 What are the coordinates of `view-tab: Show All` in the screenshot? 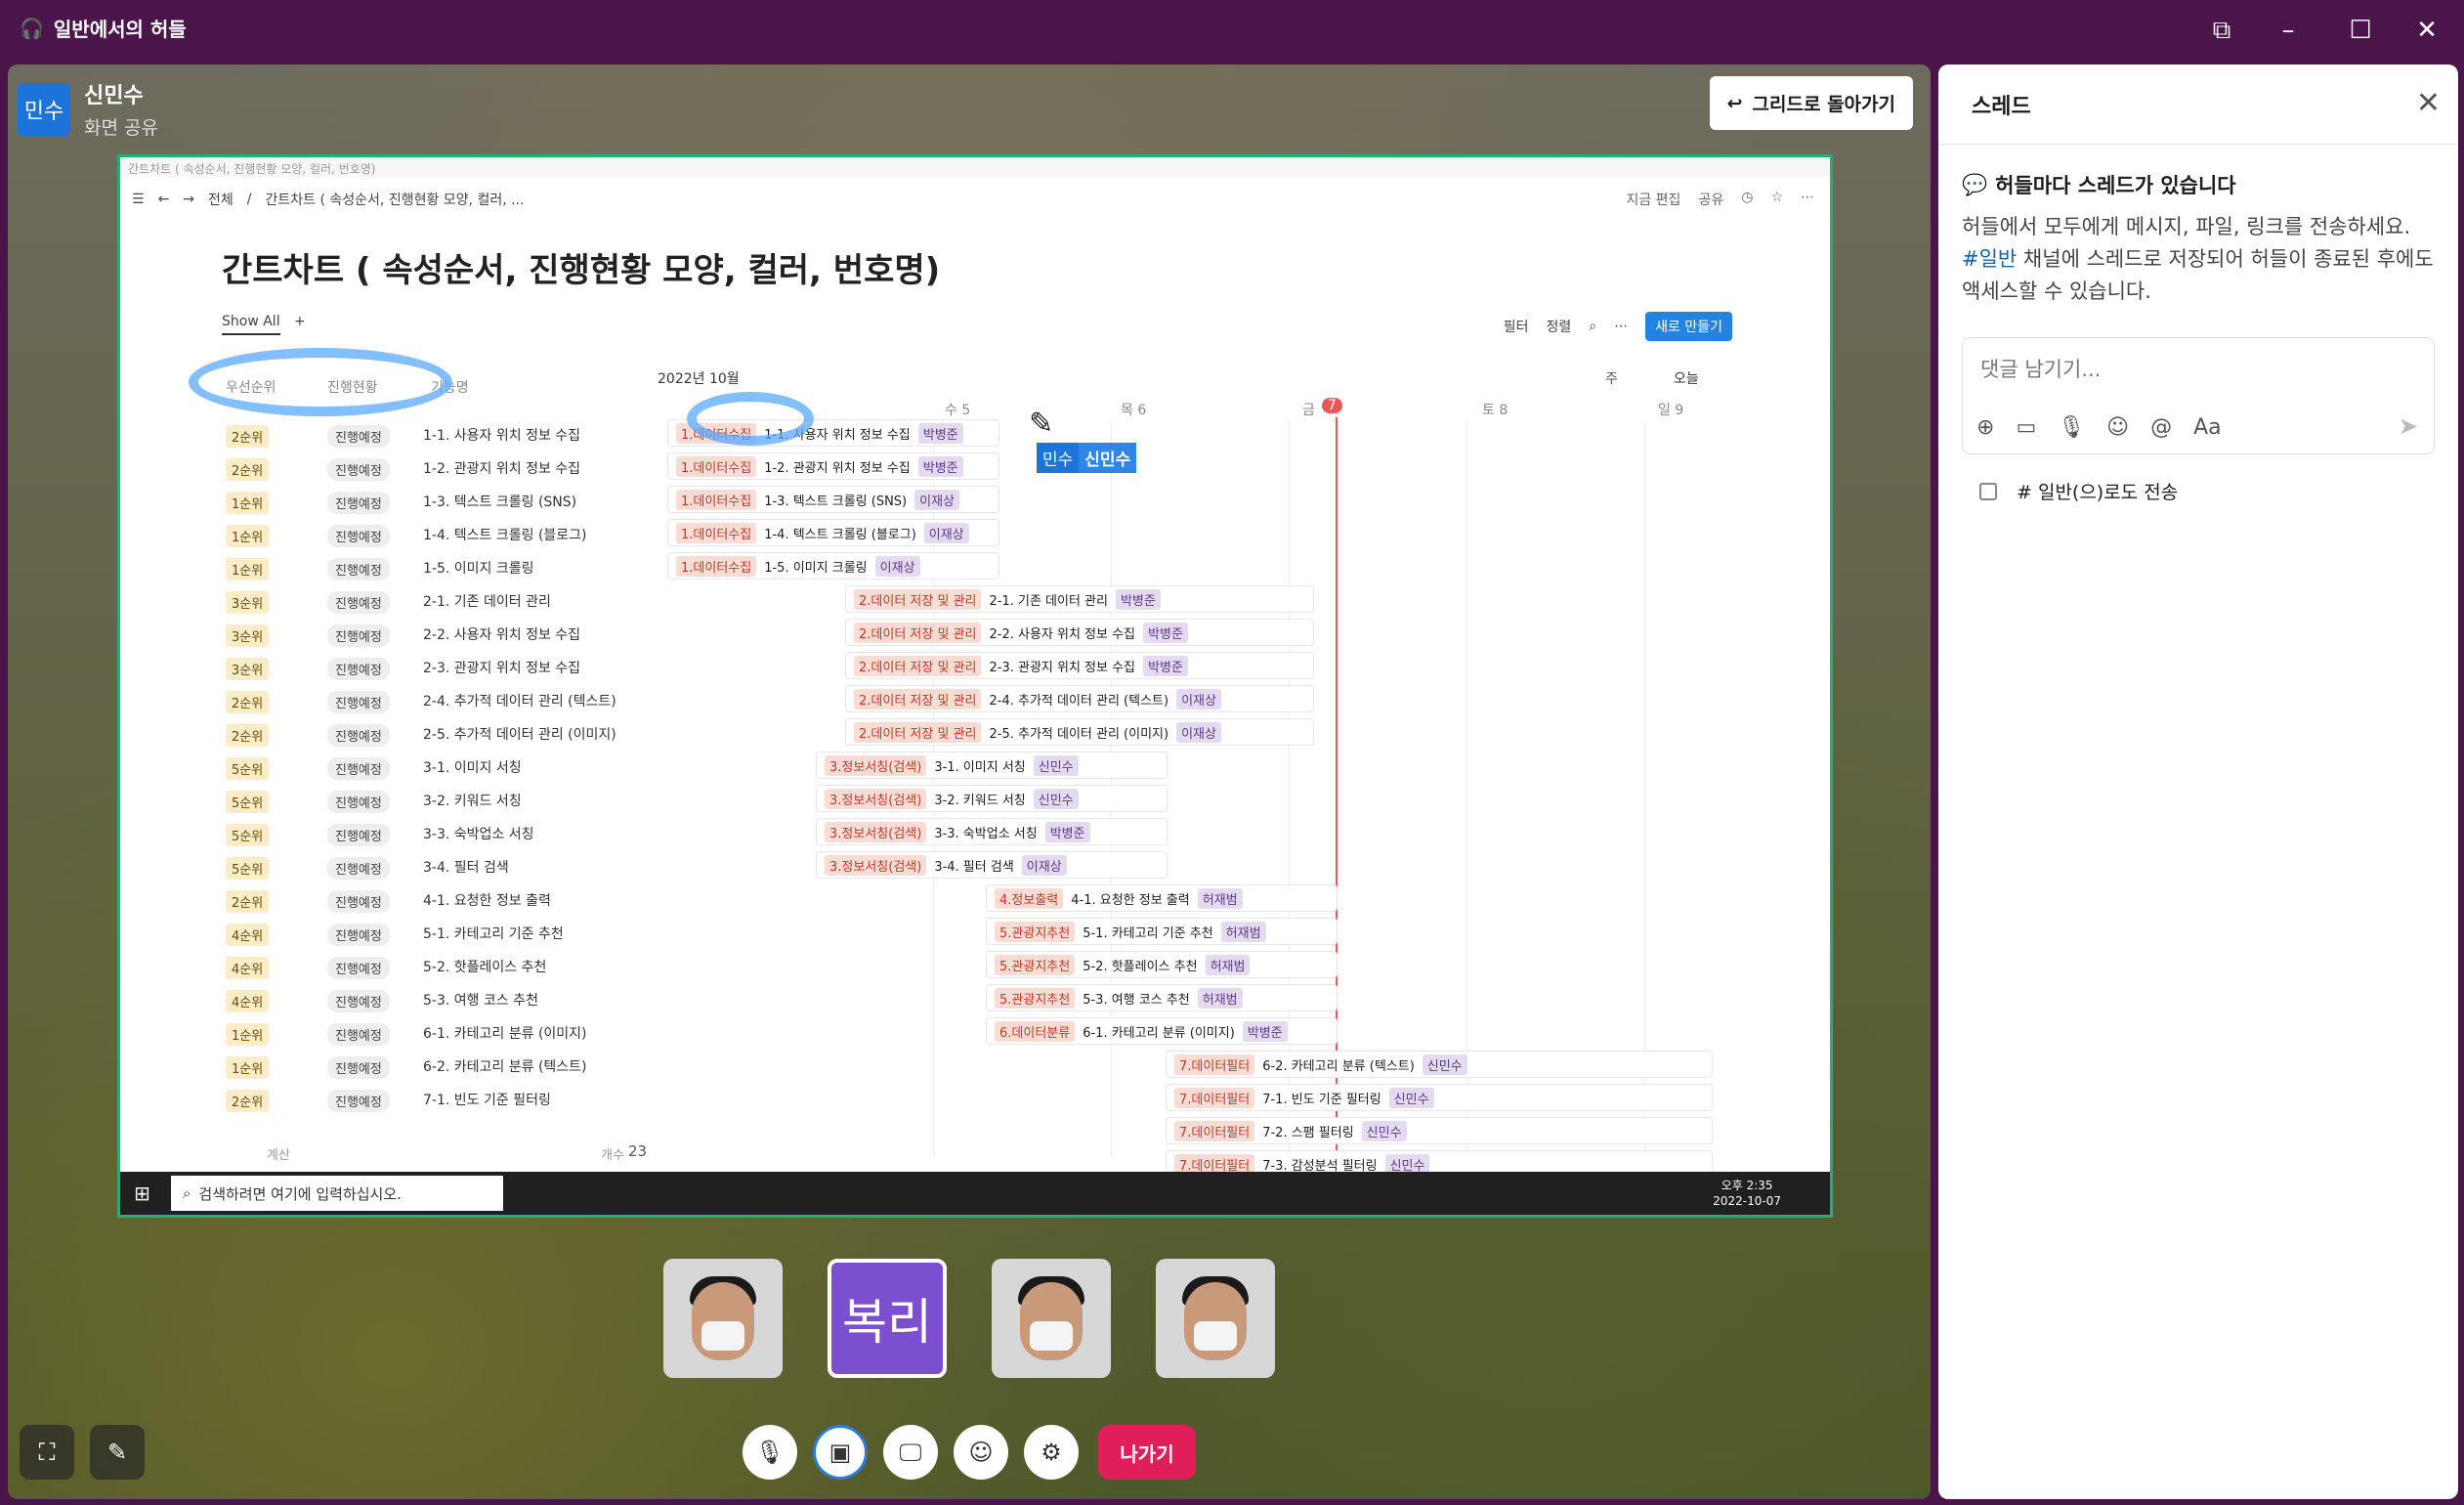 It's located at (251, 324).